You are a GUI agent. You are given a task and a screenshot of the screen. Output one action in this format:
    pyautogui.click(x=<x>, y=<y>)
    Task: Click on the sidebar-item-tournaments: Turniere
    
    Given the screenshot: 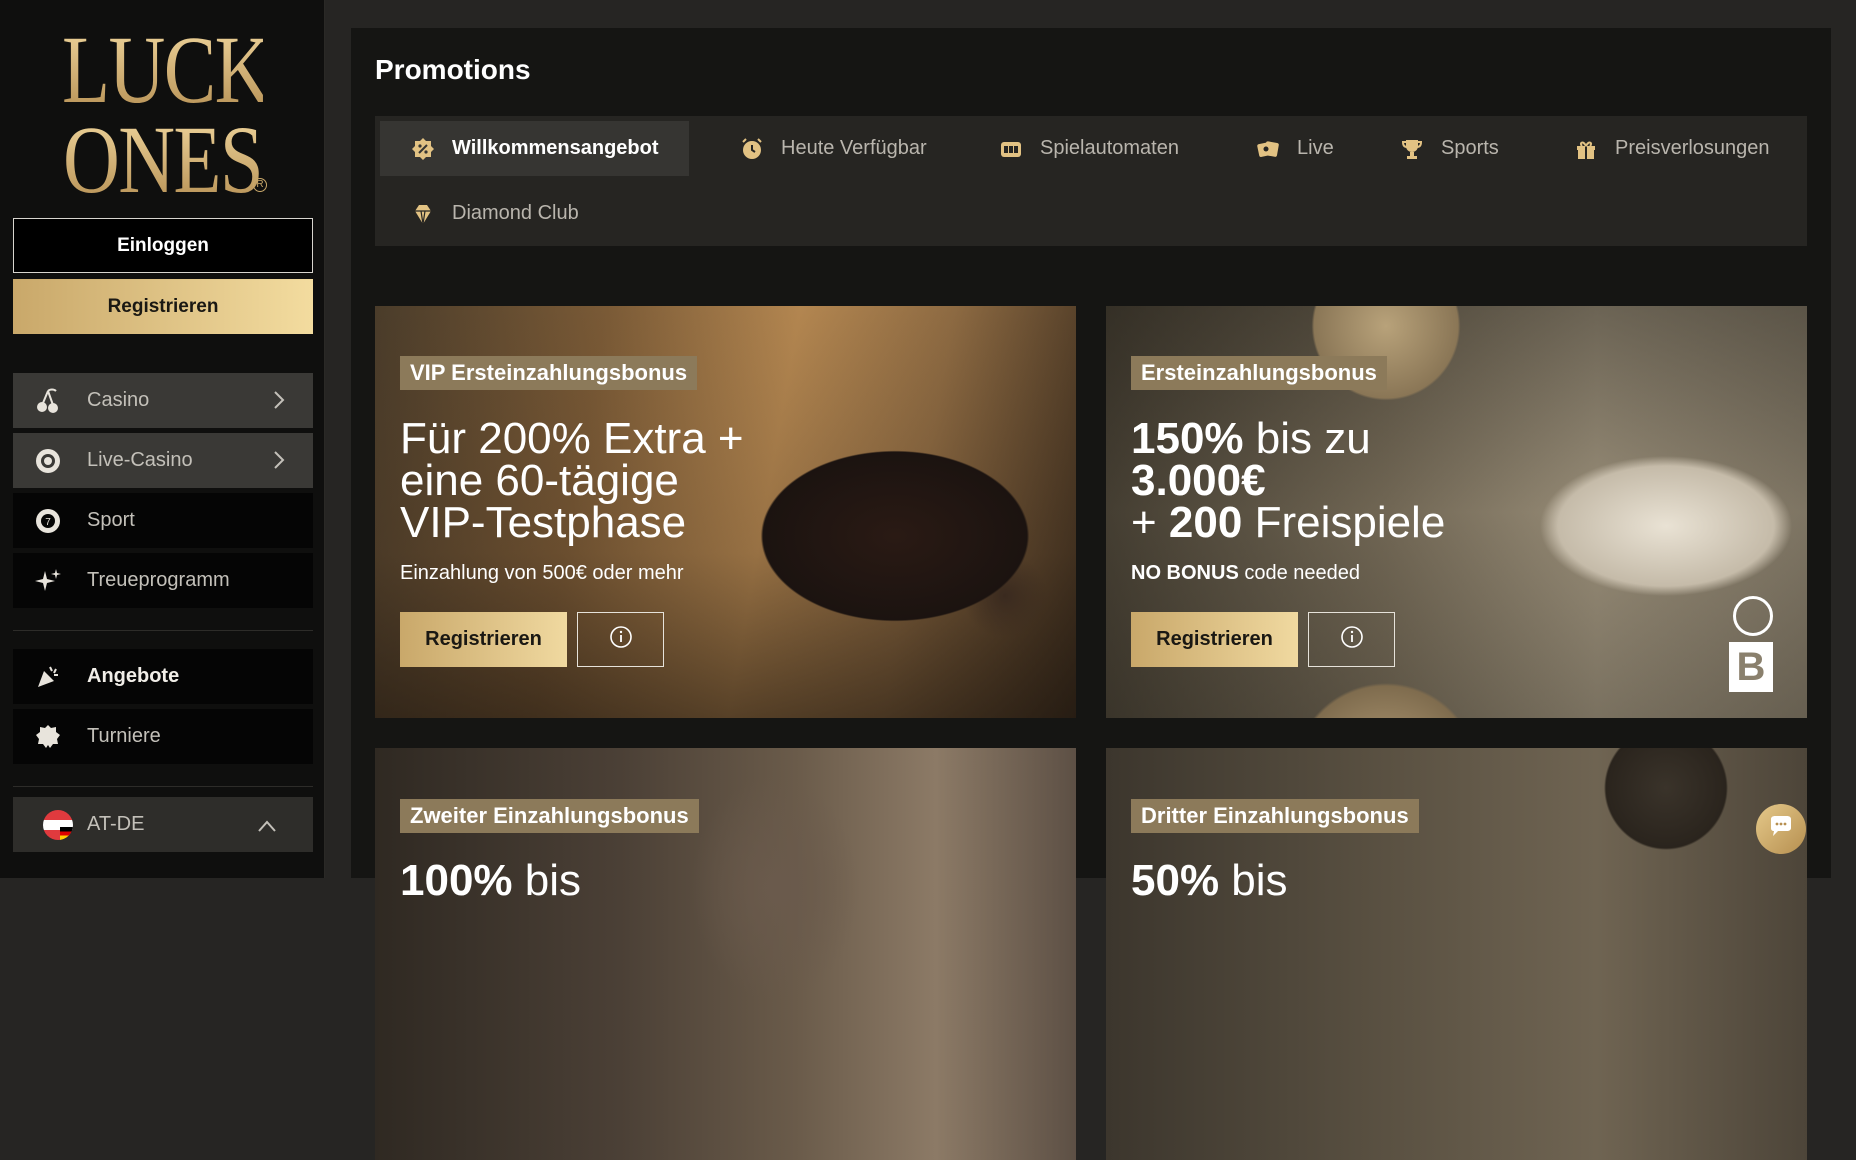 What is the action you would take?
    pyautogui.click(x=163, y=736)
    